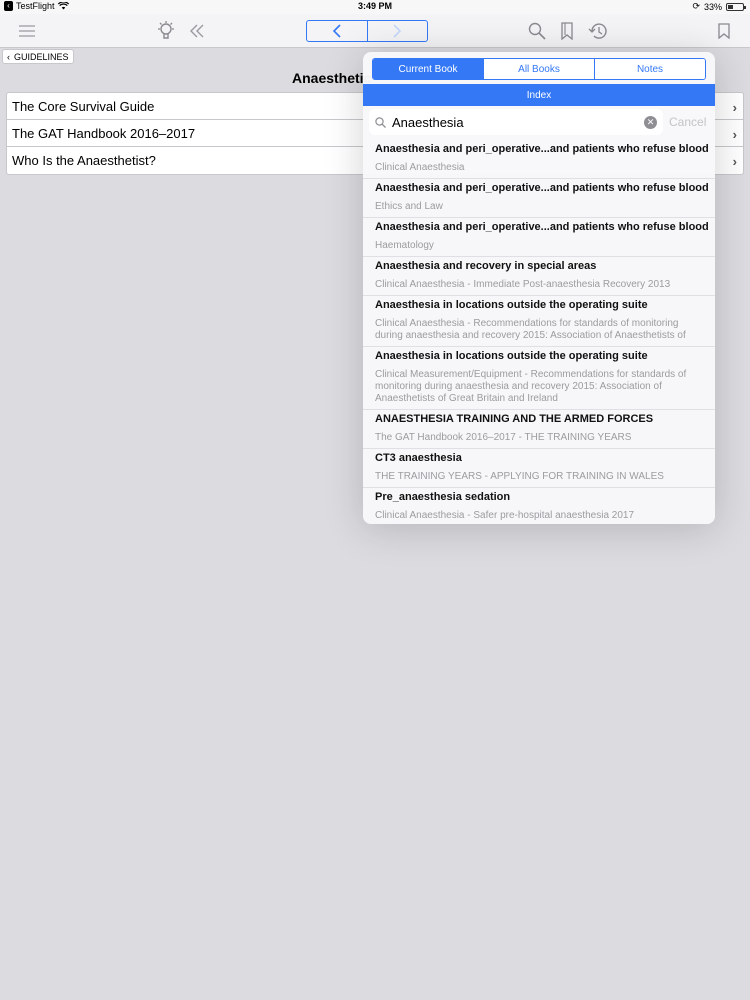 Image resolution: width=750 pixels, height=1000 pixels. Describe the element at coordinates (428, 69) in the screenshot. I see `tab-current-book: Current Book` at that location.